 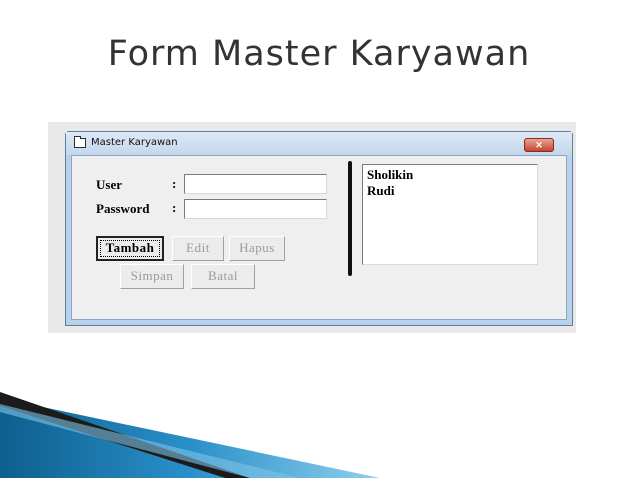 I want to click on window-app-icon, so click(x=80, y=142).